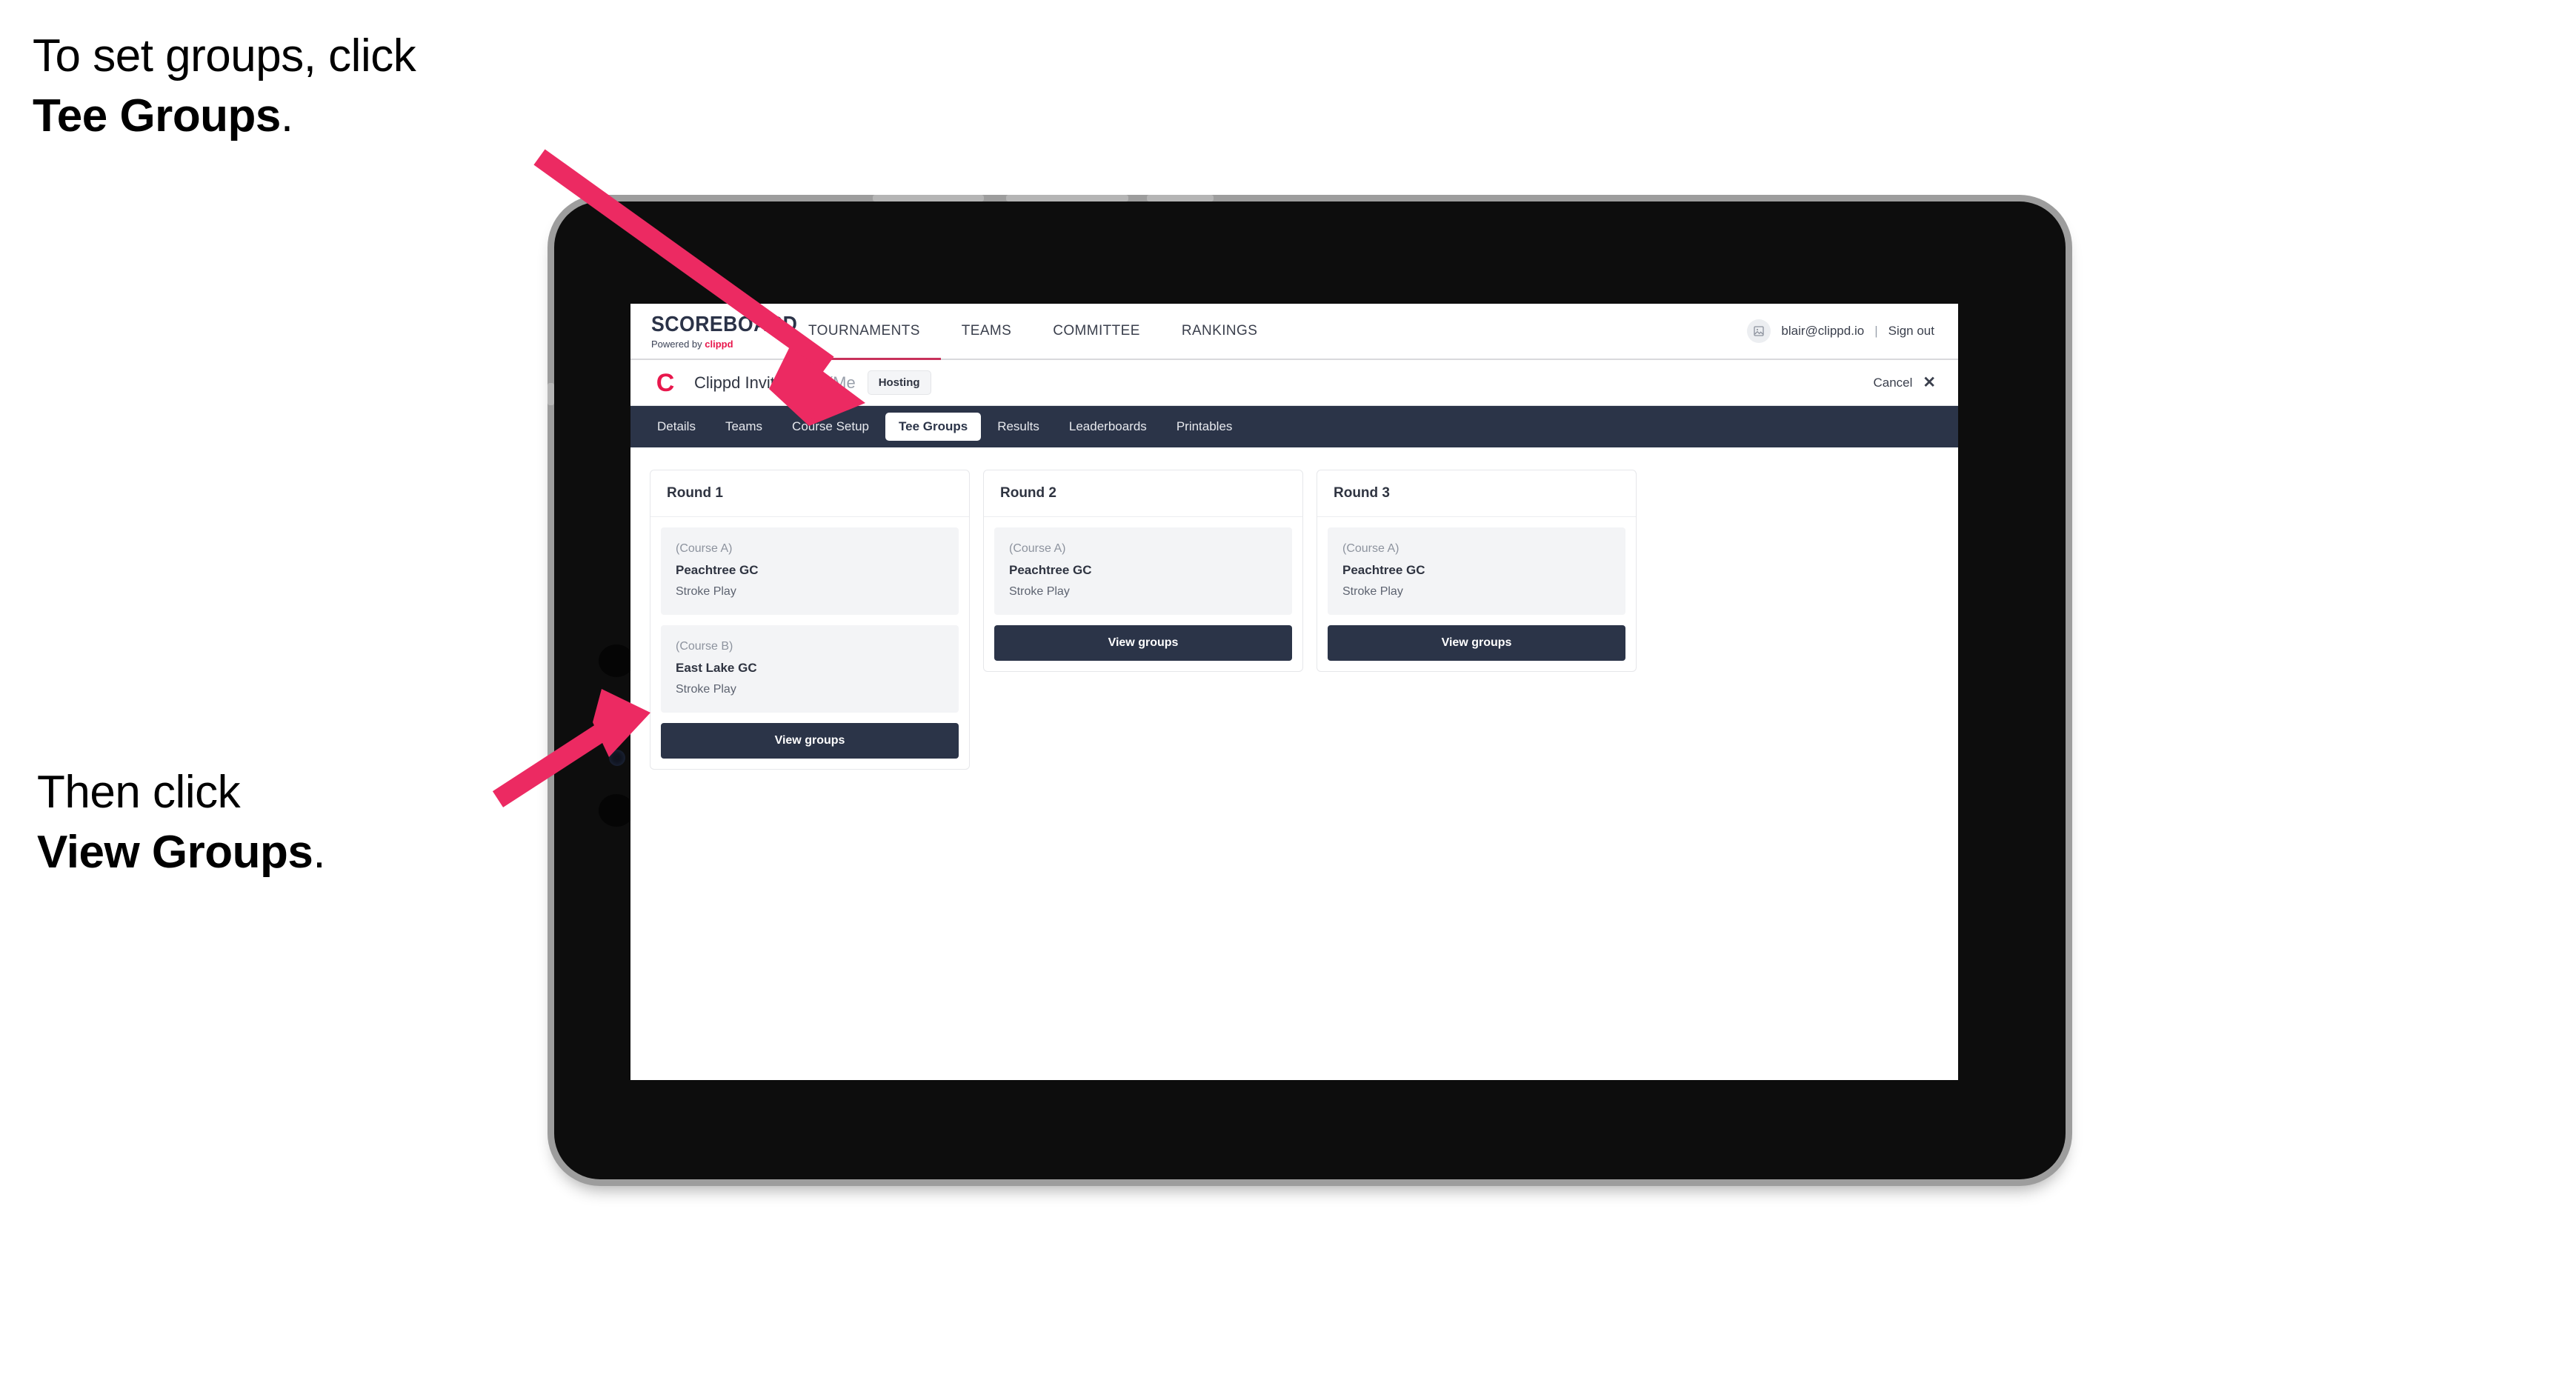  What do you see at coordinates (286, 116) in the screenshot?
I see `annotation-top-period: .` at bounding box center [286, 116].